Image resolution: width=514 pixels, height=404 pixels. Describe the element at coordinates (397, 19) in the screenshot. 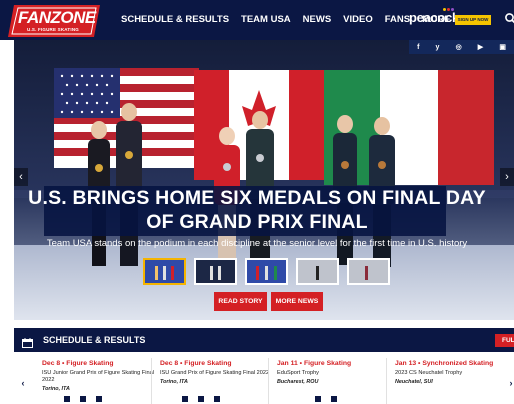

I see `nav-fans: FANS` at that location.